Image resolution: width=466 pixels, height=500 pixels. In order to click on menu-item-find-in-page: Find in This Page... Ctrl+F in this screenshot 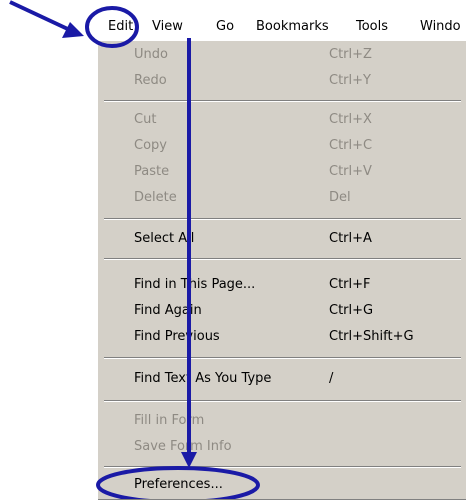, I will do `click(282, 285)`.